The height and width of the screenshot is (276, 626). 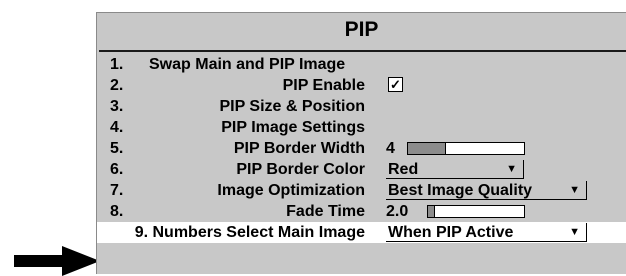 I want to click on item-number: 7., so click(x=117, y=190).